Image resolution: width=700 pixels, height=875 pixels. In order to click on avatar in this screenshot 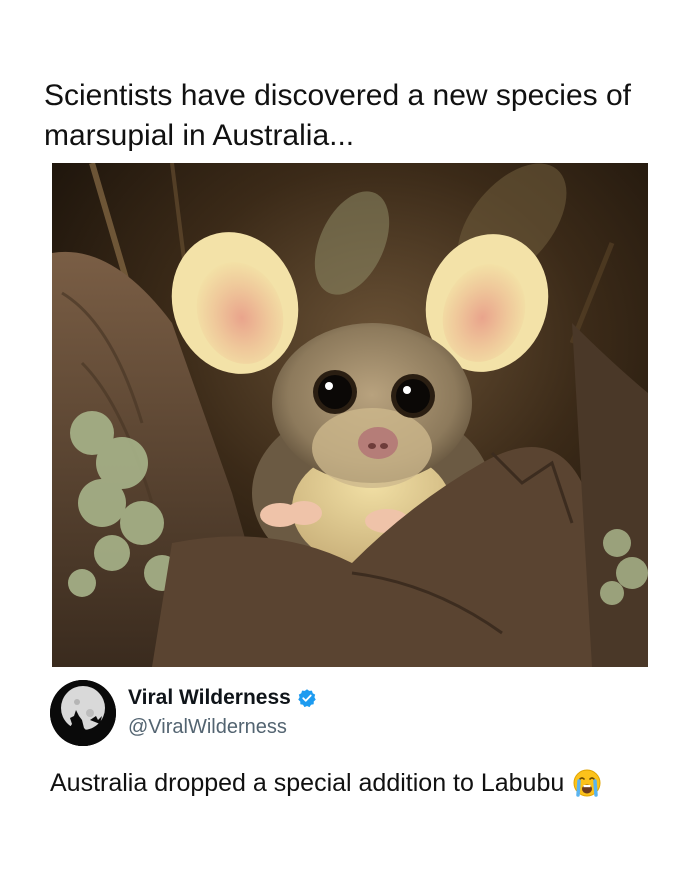, I will do `click(83, 713)`.